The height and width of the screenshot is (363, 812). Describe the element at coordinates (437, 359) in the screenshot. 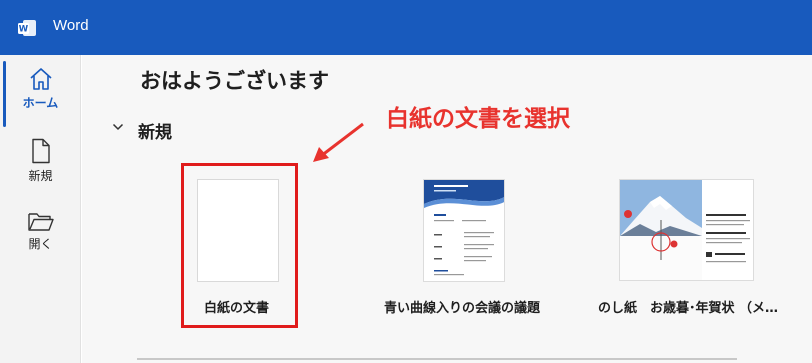

I see `divider` at that location.